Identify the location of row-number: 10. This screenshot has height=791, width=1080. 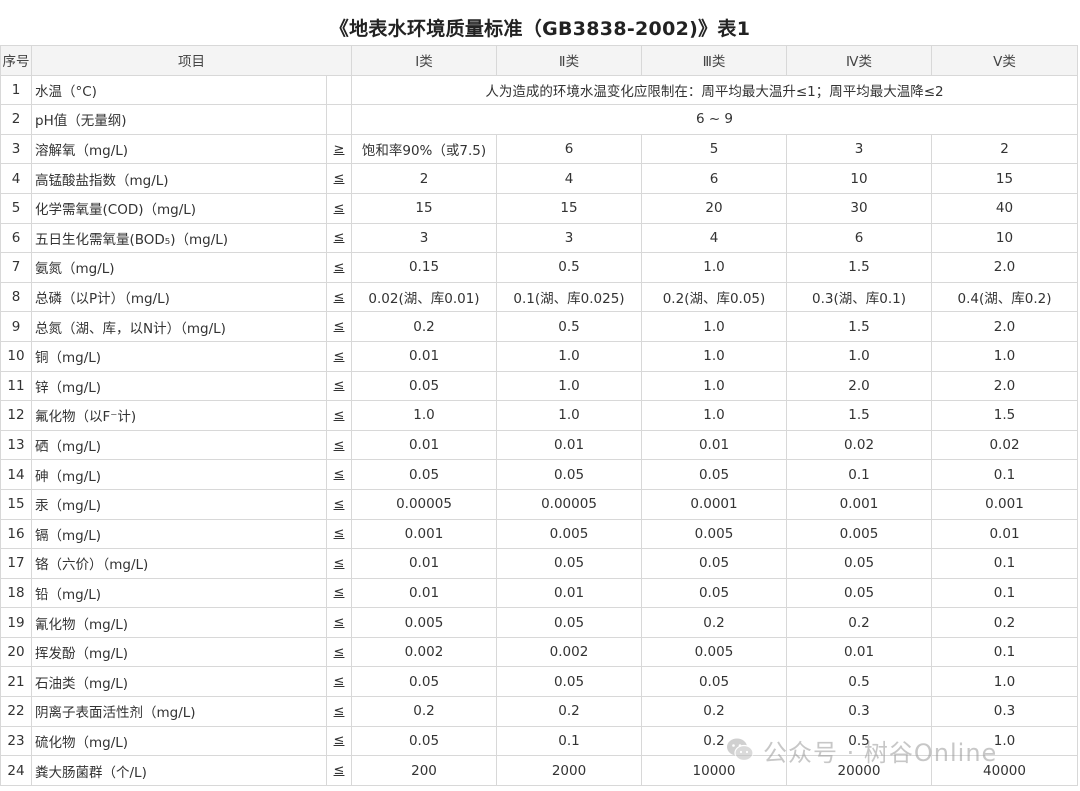
(16, 356).